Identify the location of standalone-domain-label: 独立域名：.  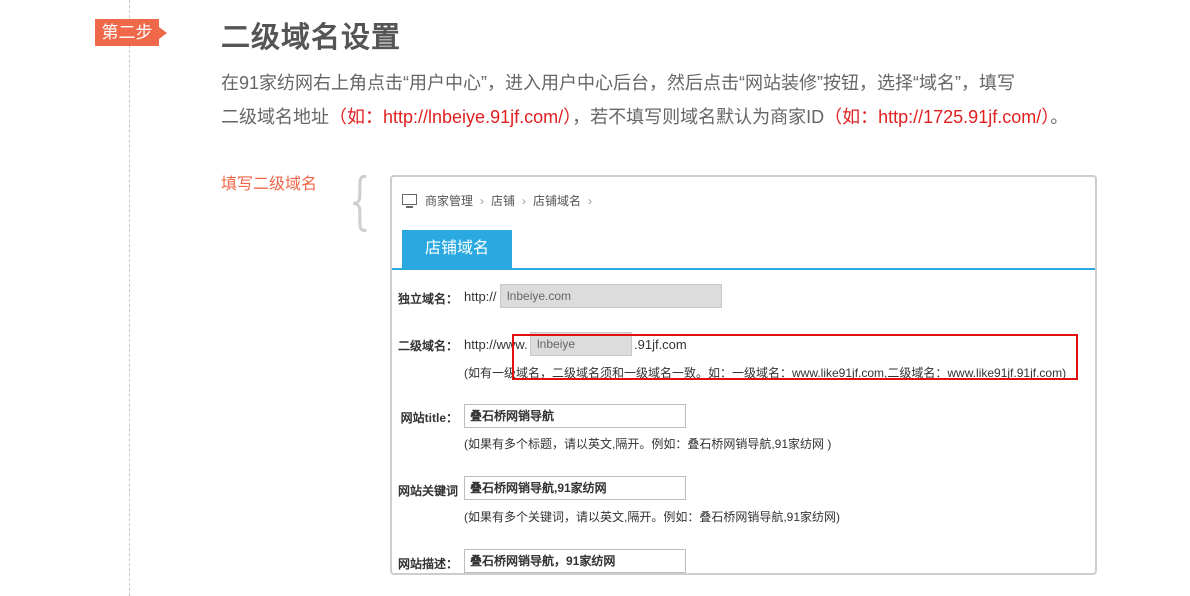
(427, 299).